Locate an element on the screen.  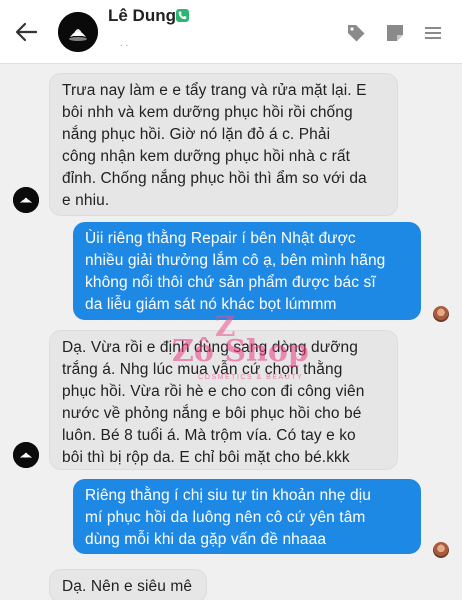
message-line: Dạ. Nên e siêu mê is located at coordinates (127, 586).